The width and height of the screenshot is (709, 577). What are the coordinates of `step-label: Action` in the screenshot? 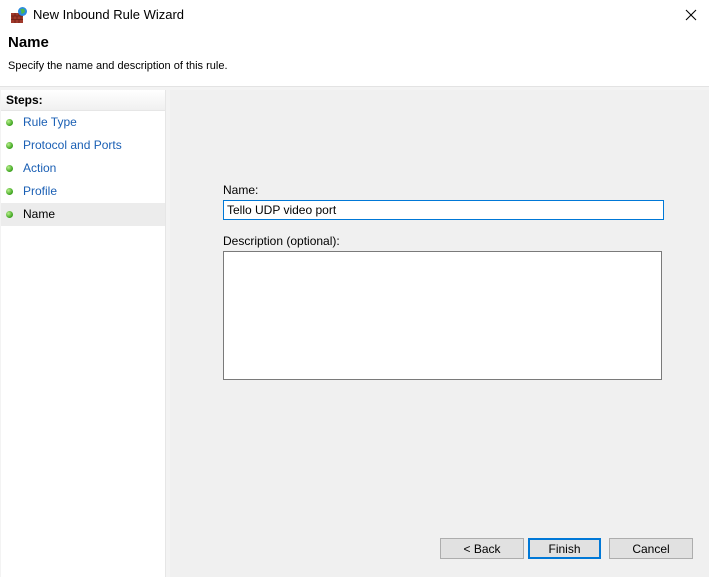 It's located at (40, 168).